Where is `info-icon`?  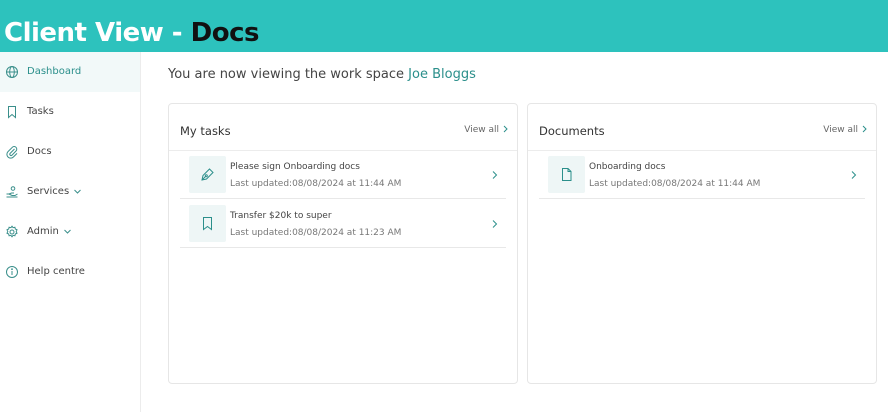 info-icon is located at coordinates (12, 272).